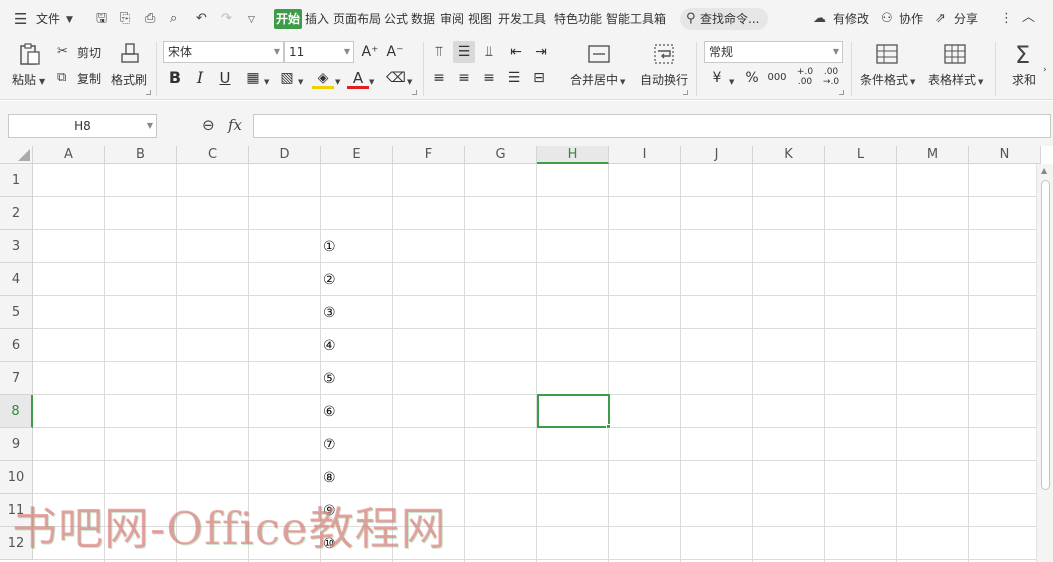  I want to click on vertical-scroll-thumb, so click(1045, 335).